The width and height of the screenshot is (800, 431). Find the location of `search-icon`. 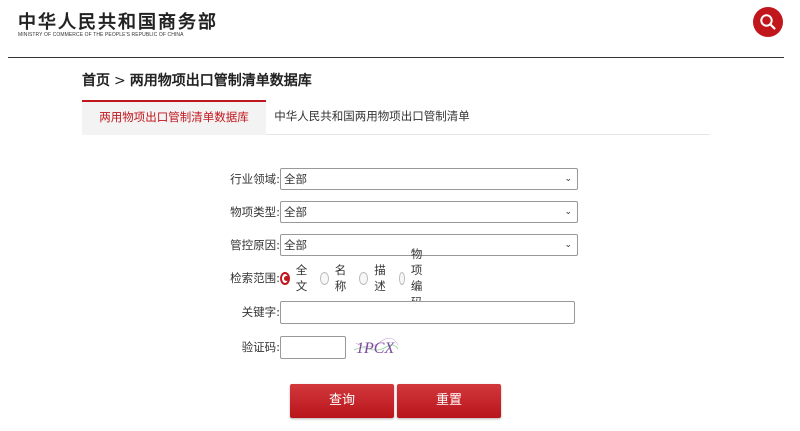

search-icon is located at coordinates (768, 22).